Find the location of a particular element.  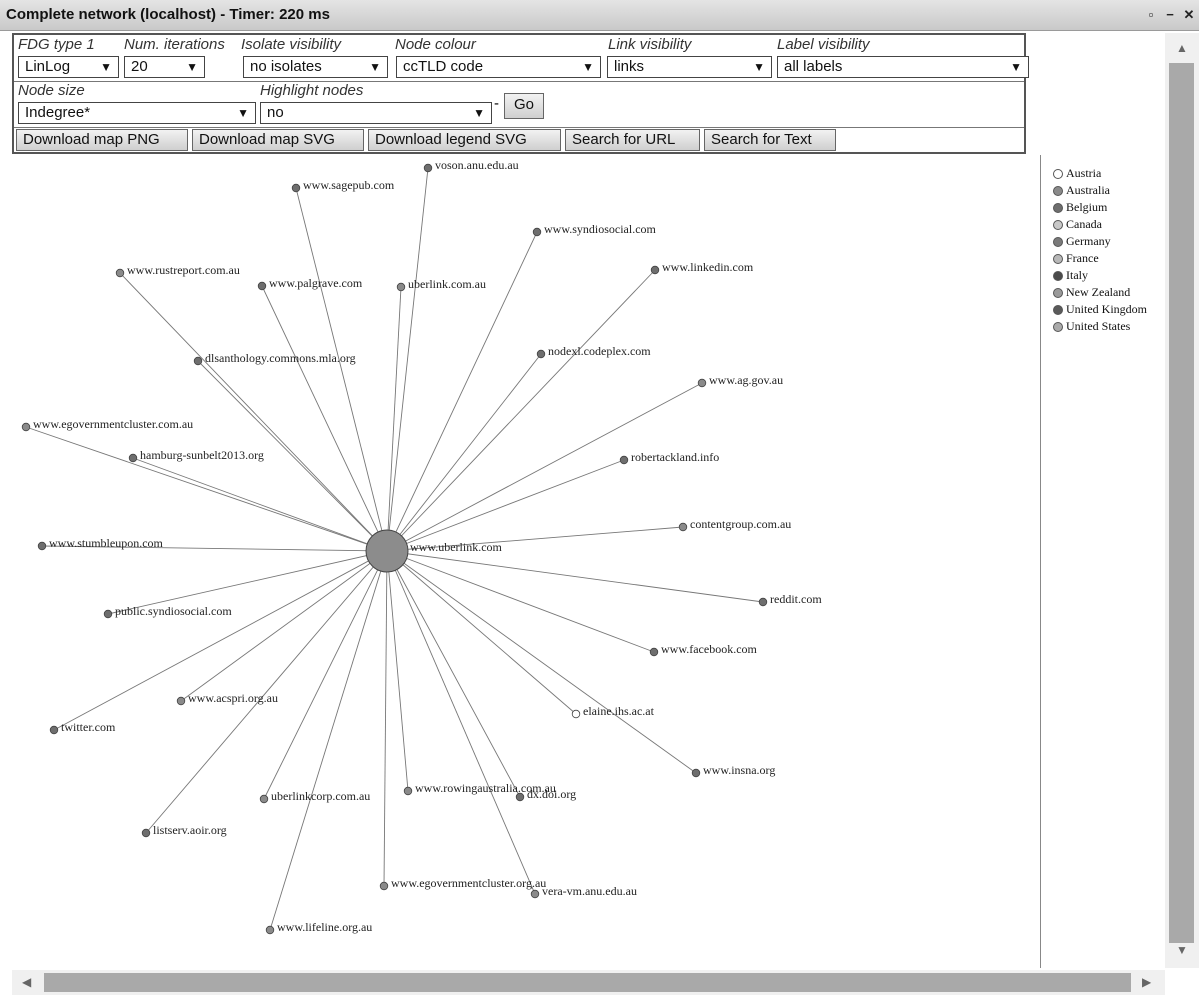

scroll-up-icon: ▲ is located at coordinates (1182, 48).